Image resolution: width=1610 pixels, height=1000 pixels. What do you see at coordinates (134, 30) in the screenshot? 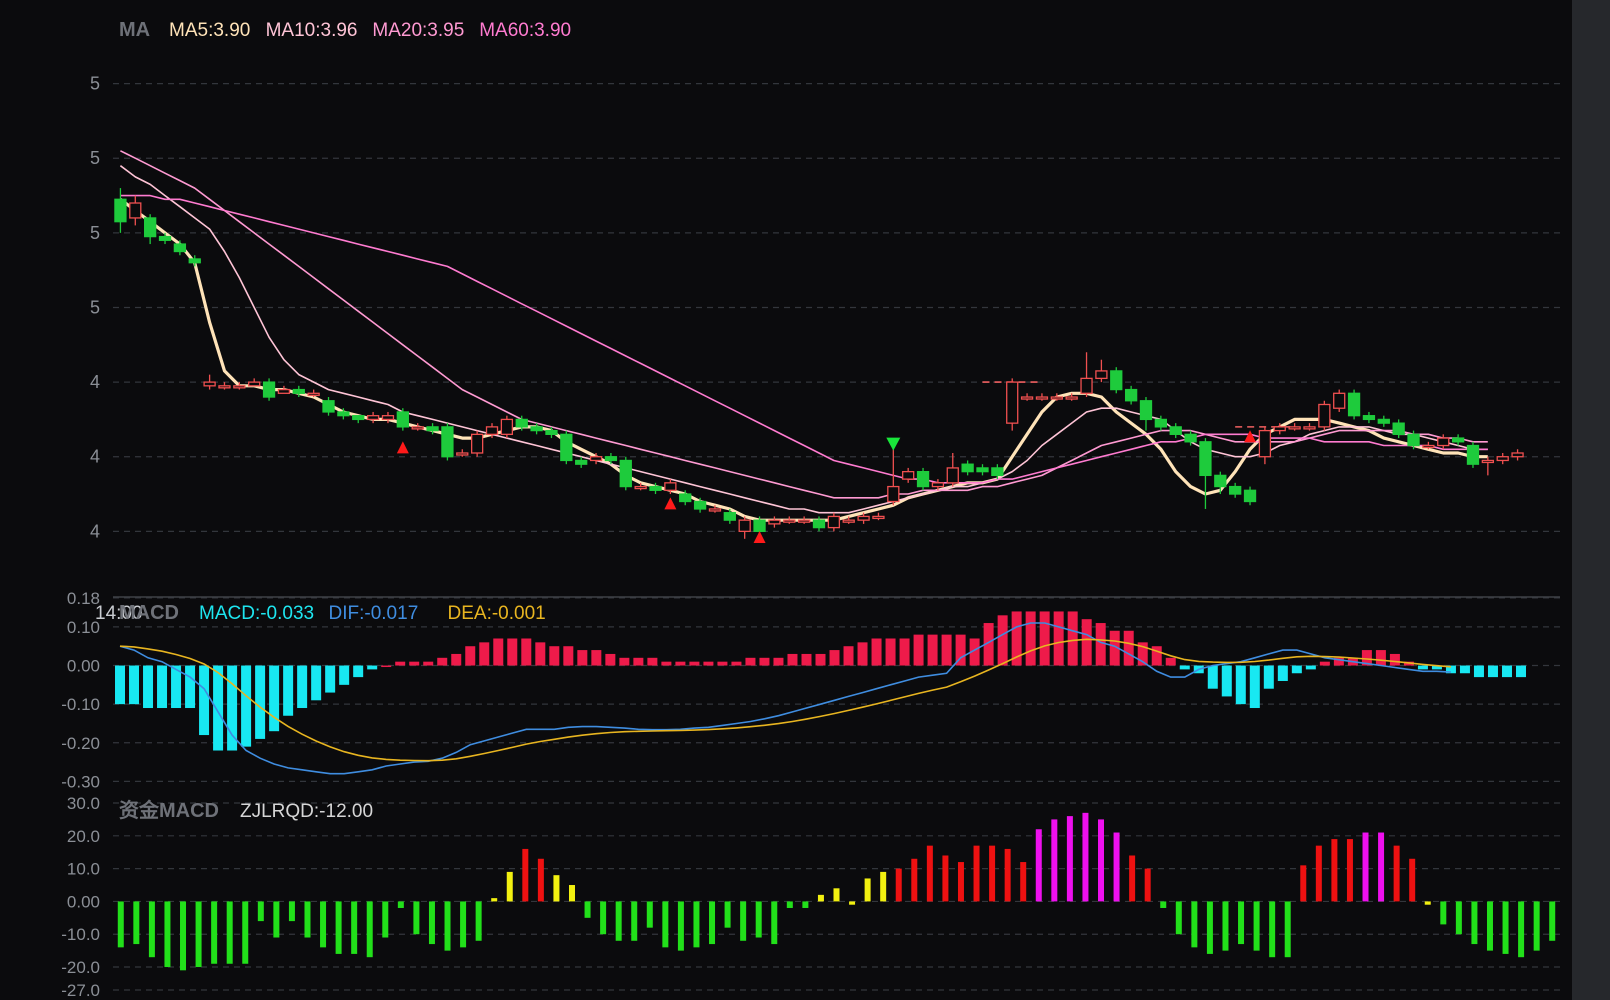
I see `main-panel-title: MA` at bounding box center [134, 30].